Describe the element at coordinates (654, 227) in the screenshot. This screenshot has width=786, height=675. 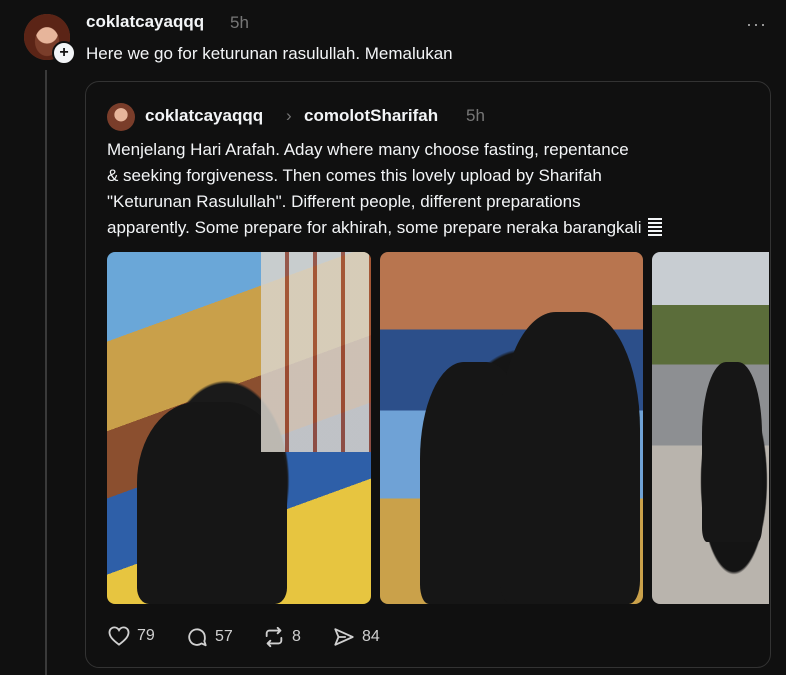
I see `lines-emoji-icon` at that location.